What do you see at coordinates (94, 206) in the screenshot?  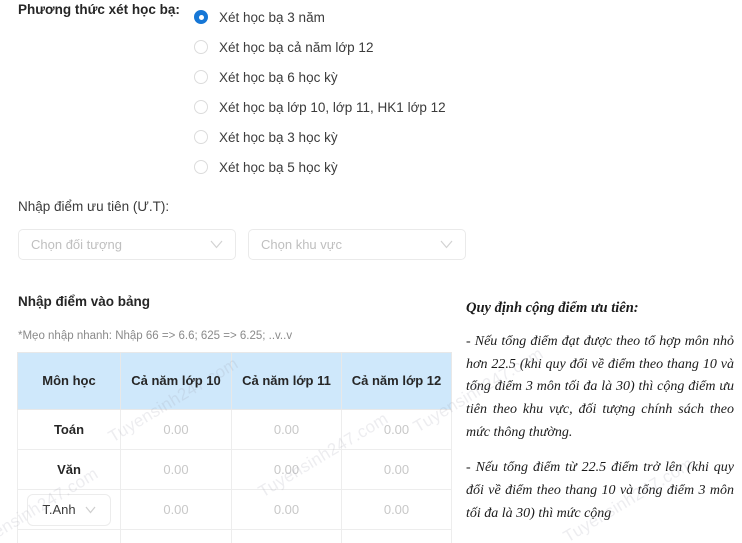 I see `priority-score-label: Nhập điểm ưu tiên (Ư.T):` at bounding box center [94, 206].